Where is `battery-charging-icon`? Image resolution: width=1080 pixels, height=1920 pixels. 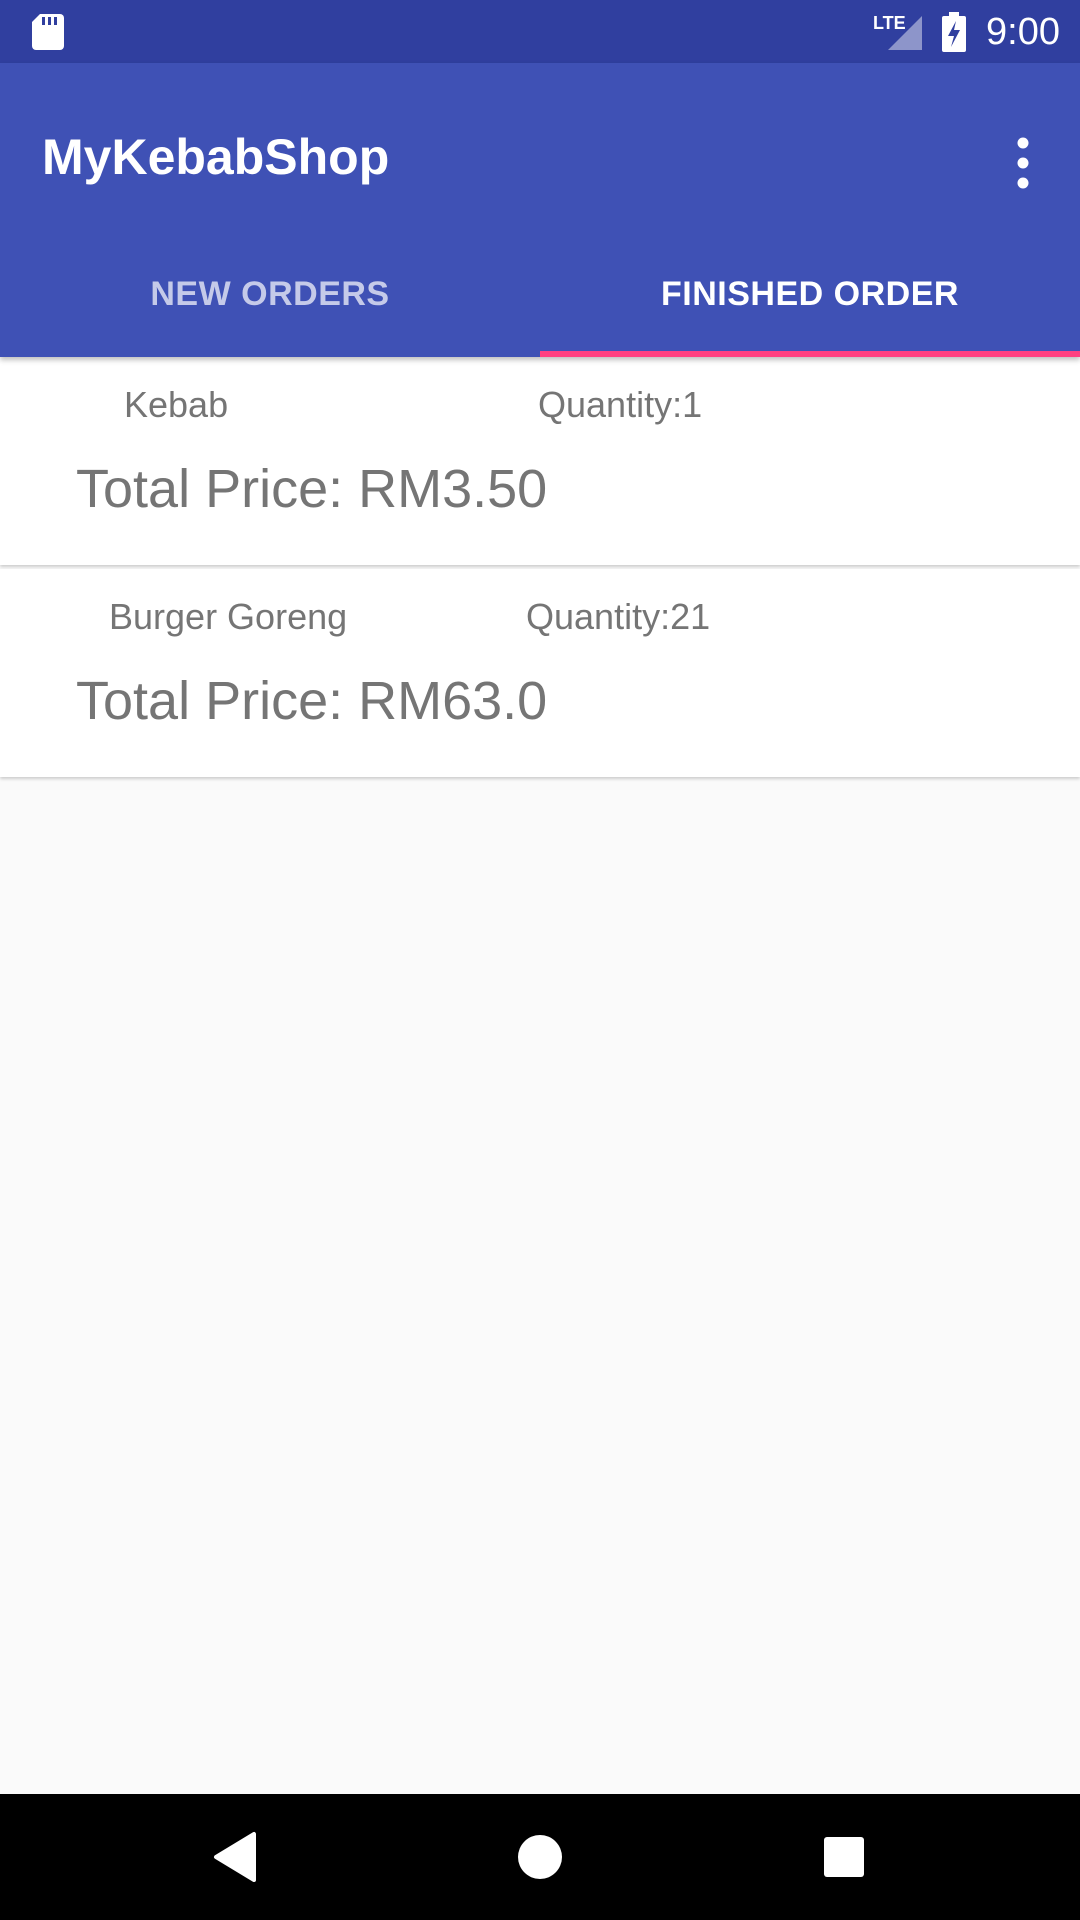 battery-charging-icon is located at coordinates (954, 32).